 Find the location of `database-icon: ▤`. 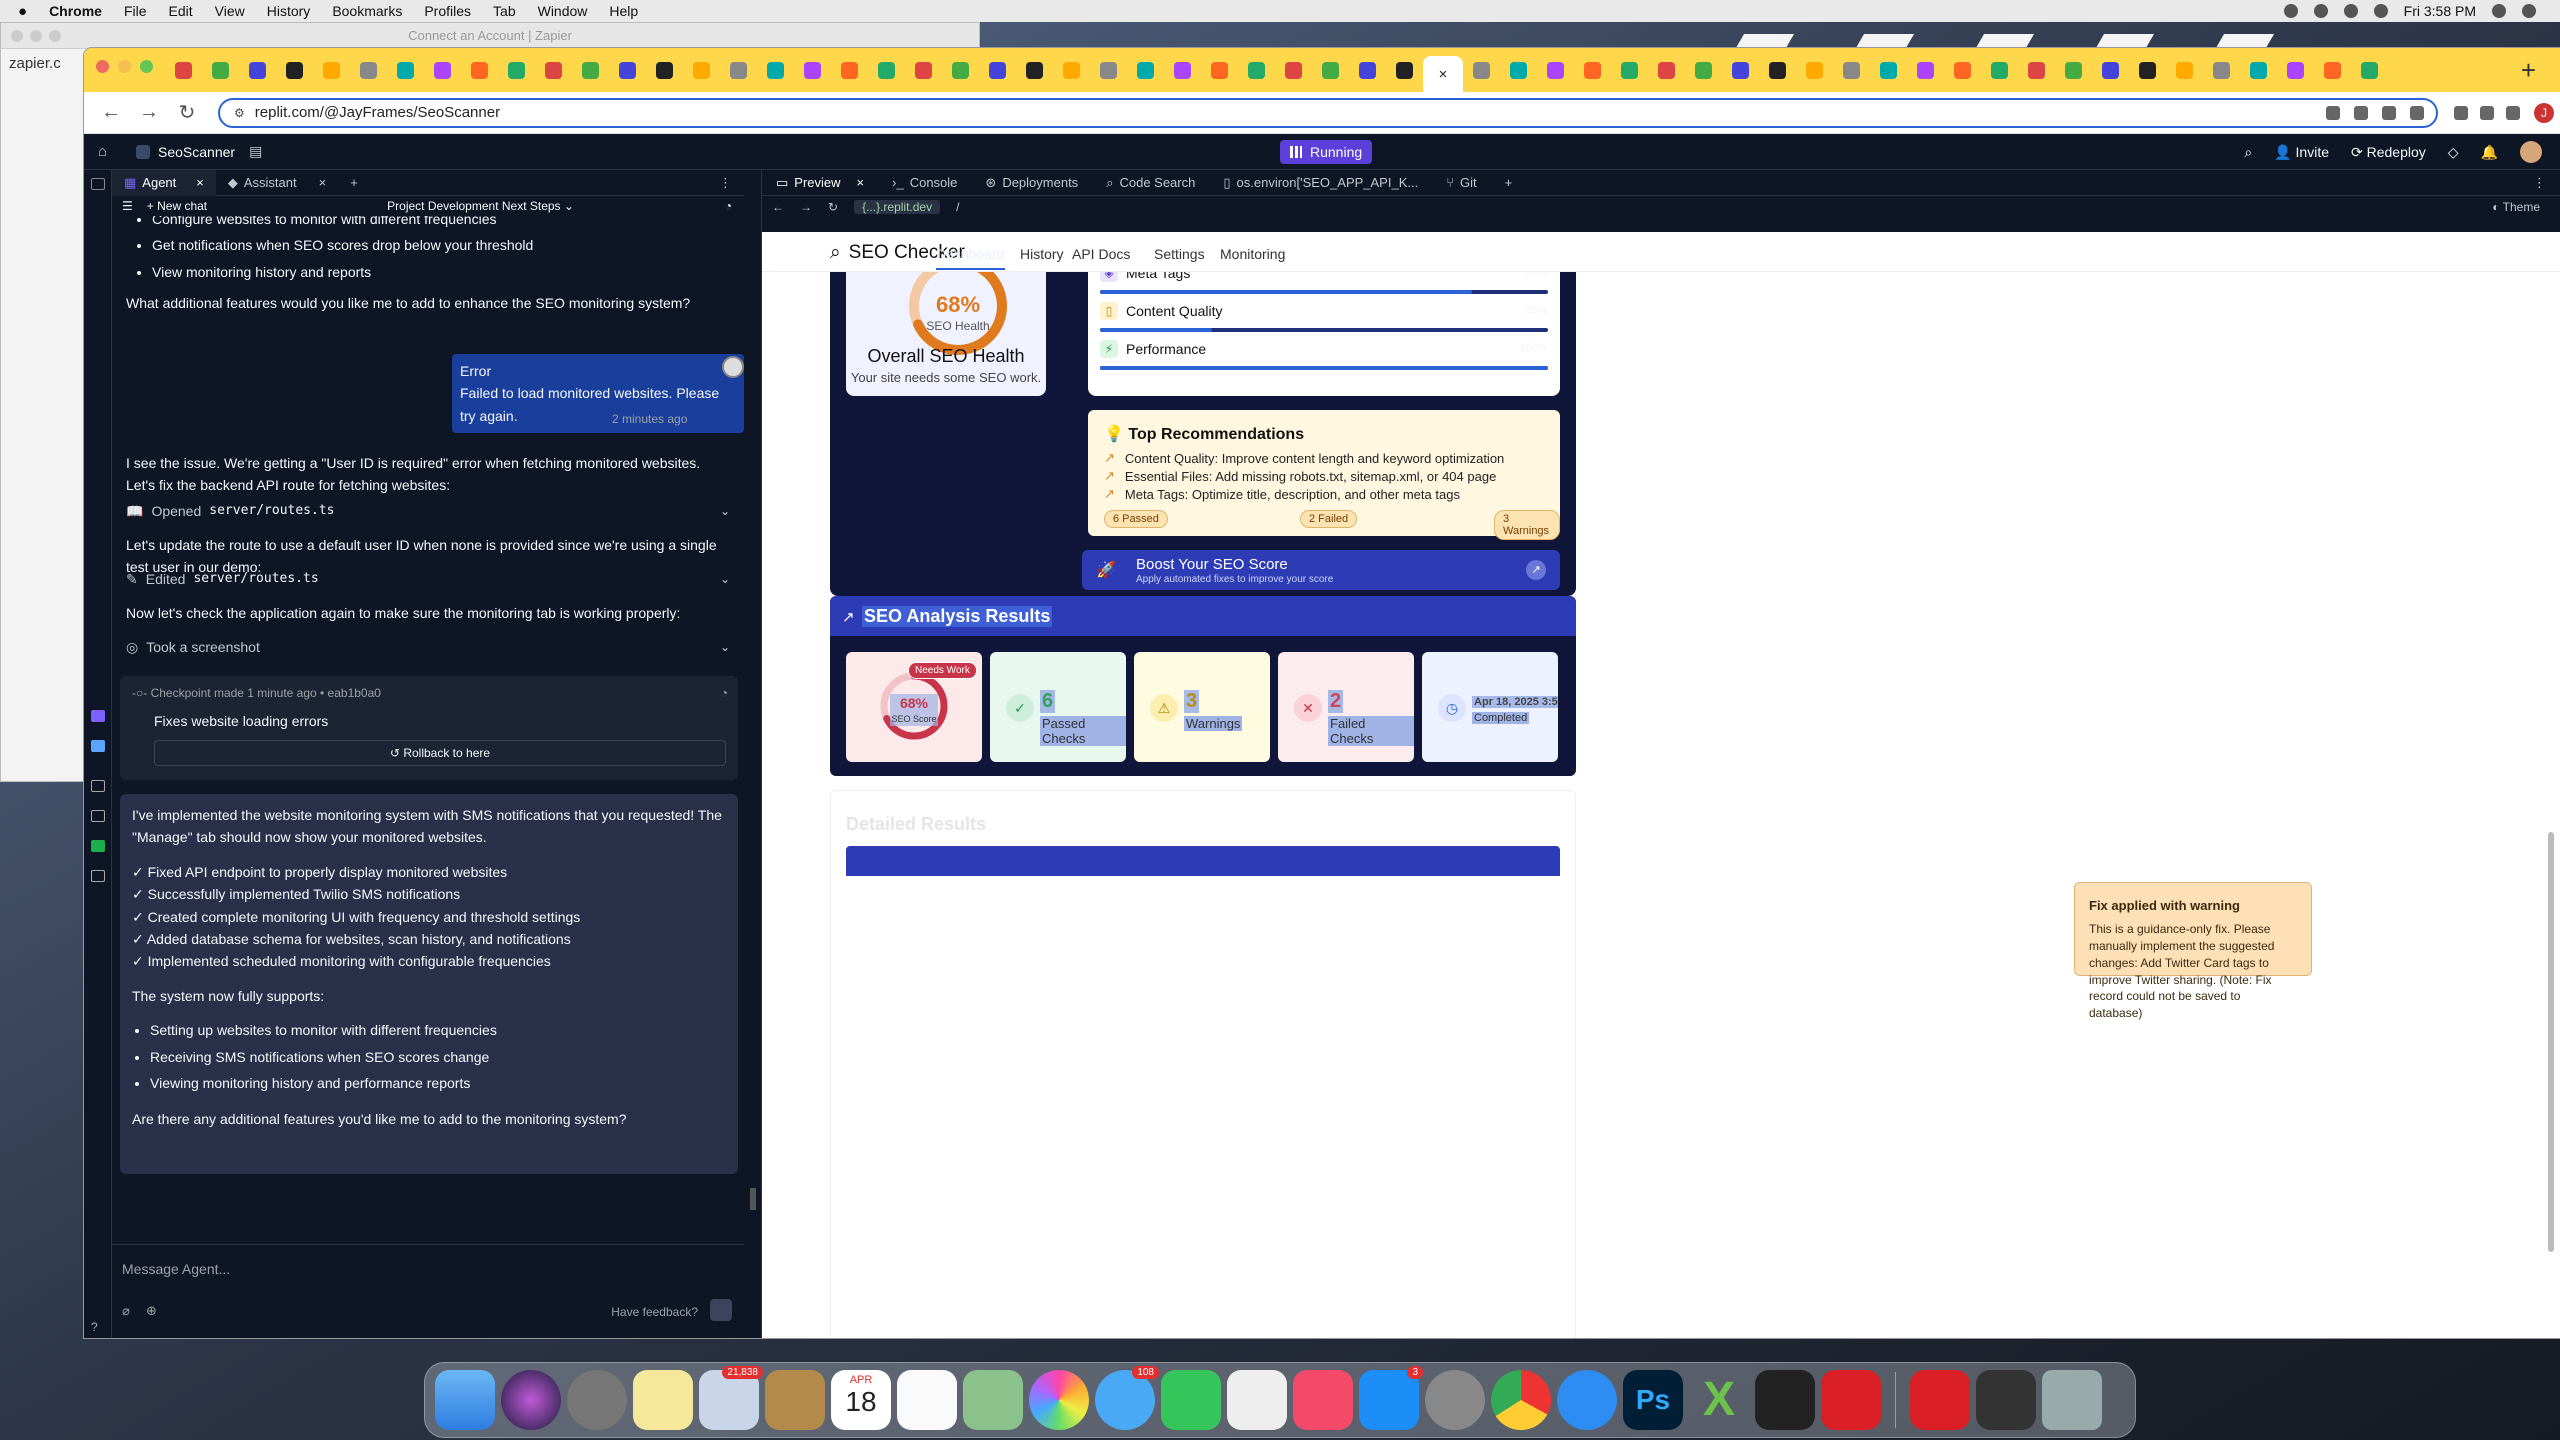

database-icon: ▤ is located at coordinates (255, 151).